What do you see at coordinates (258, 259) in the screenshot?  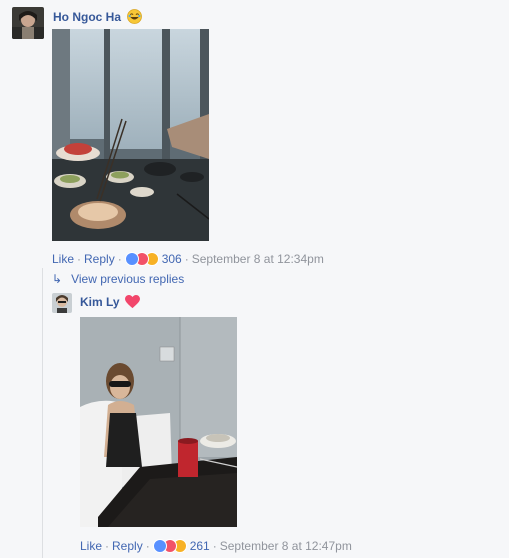 I see `comment-timestamp: September 8 at 12:34pm` at bounding box center [258, 259].